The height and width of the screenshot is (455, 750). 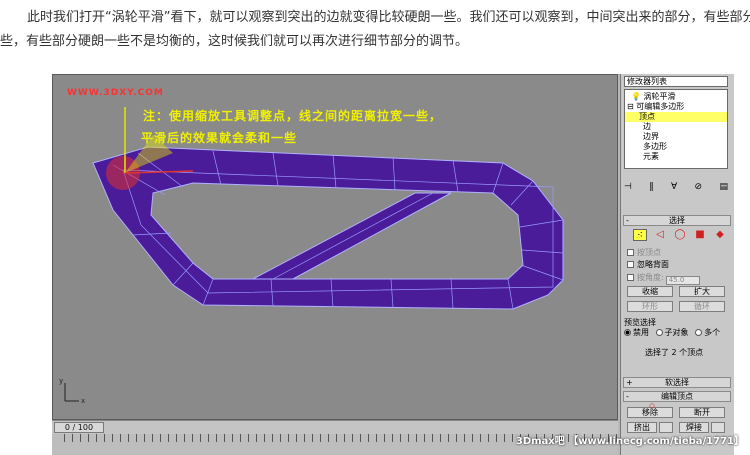 What do you see at coordinates (676, 81) in the screenshot?
I see `modifier-list-dropdown: 修改器列表` at bounding box center [676, 81].